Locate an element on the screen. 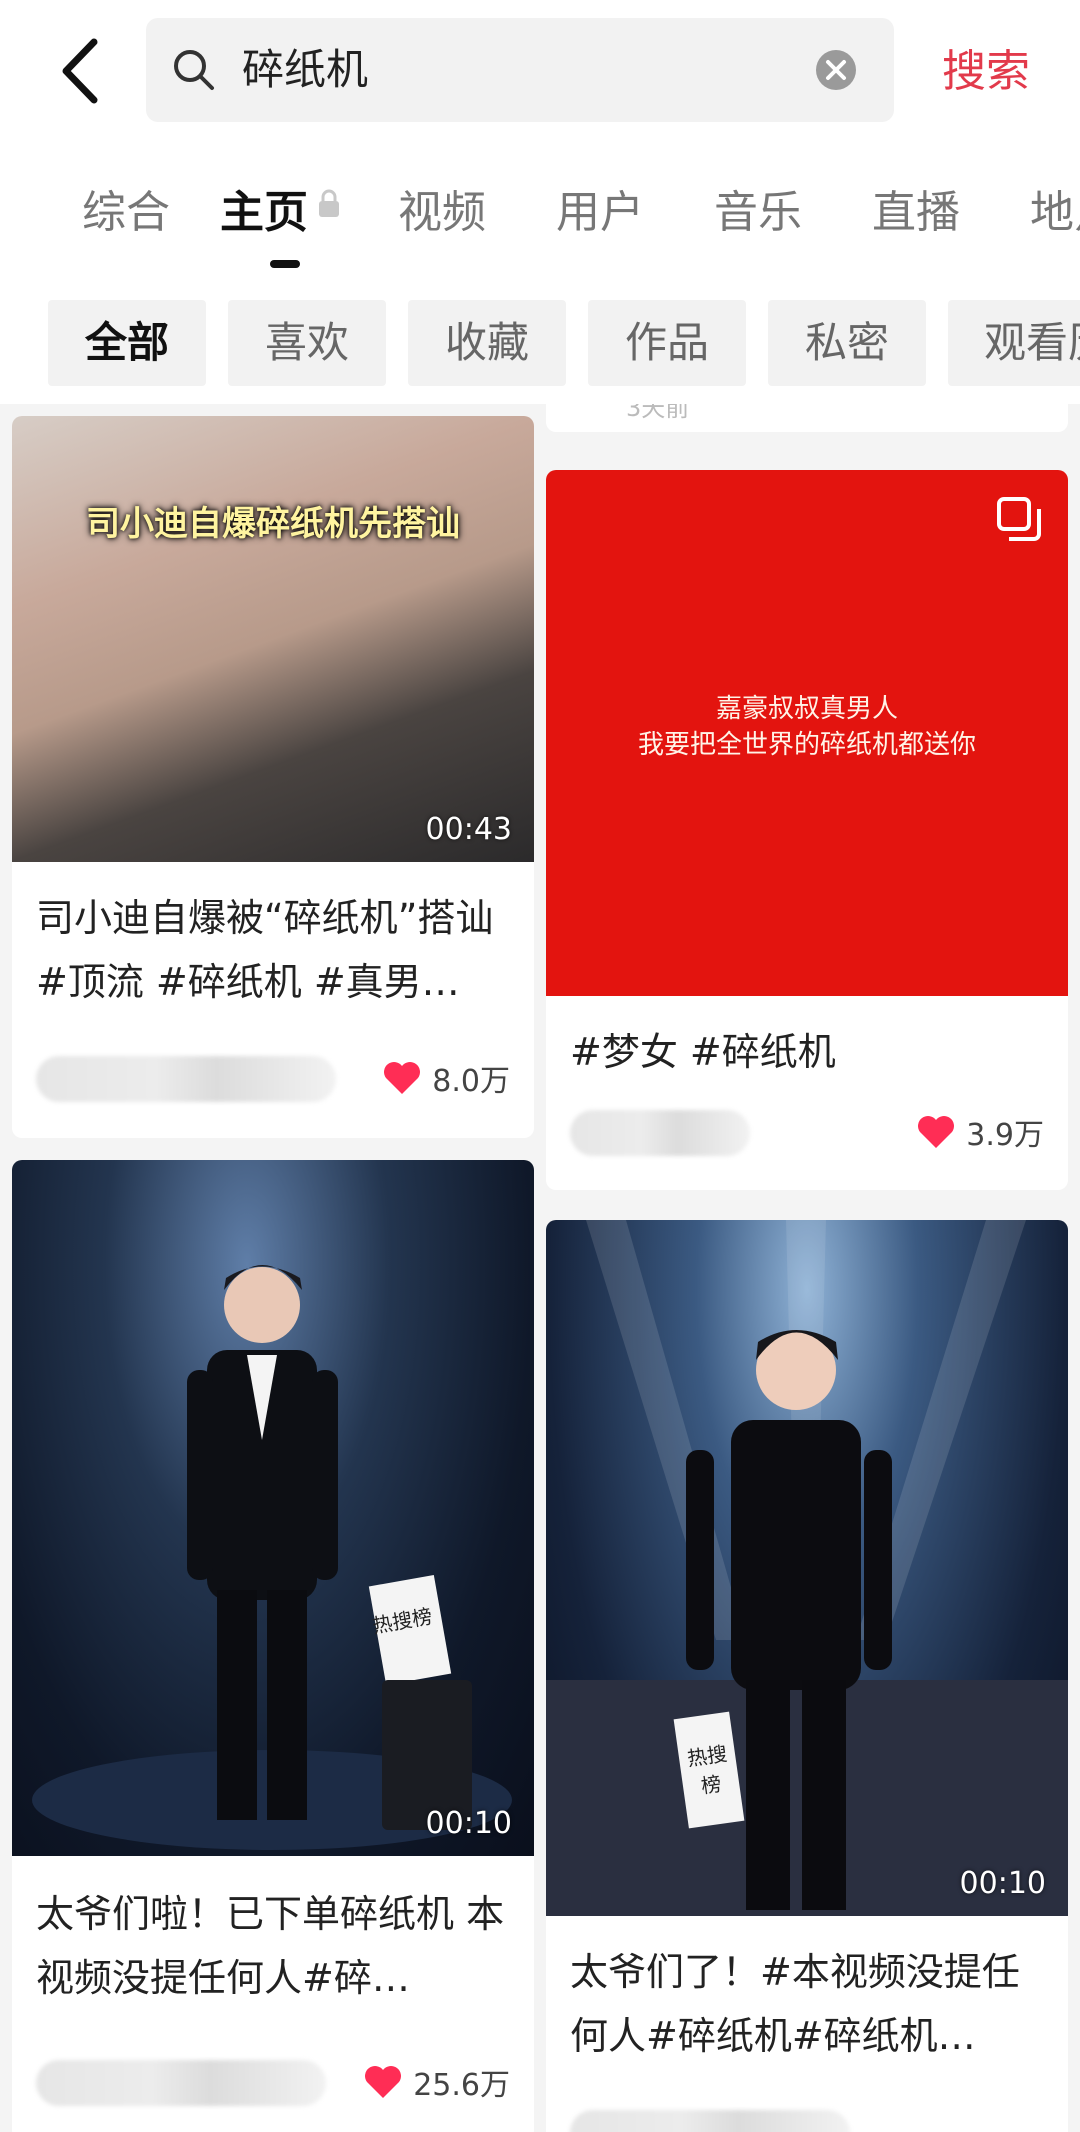  tab-users: 用户 is located at coordinates (600, 208).